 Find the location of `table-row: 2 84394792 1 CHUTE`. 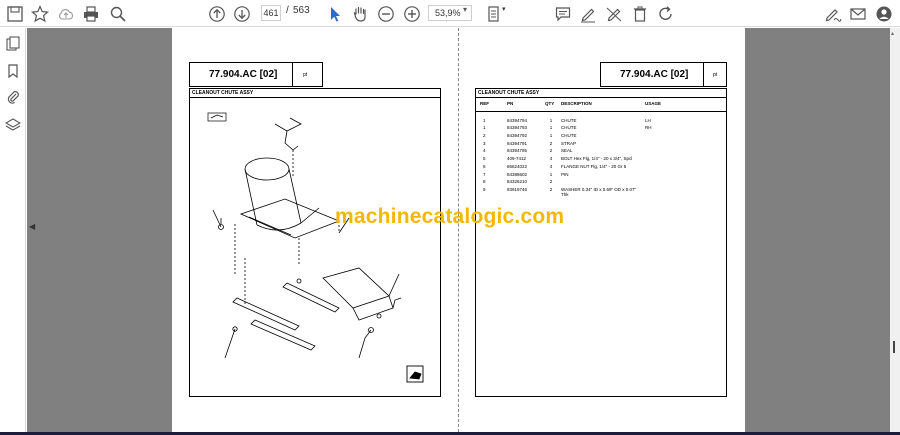

table-row: 2 84394792 1 CHUTE is located at coordinates (530, 136).